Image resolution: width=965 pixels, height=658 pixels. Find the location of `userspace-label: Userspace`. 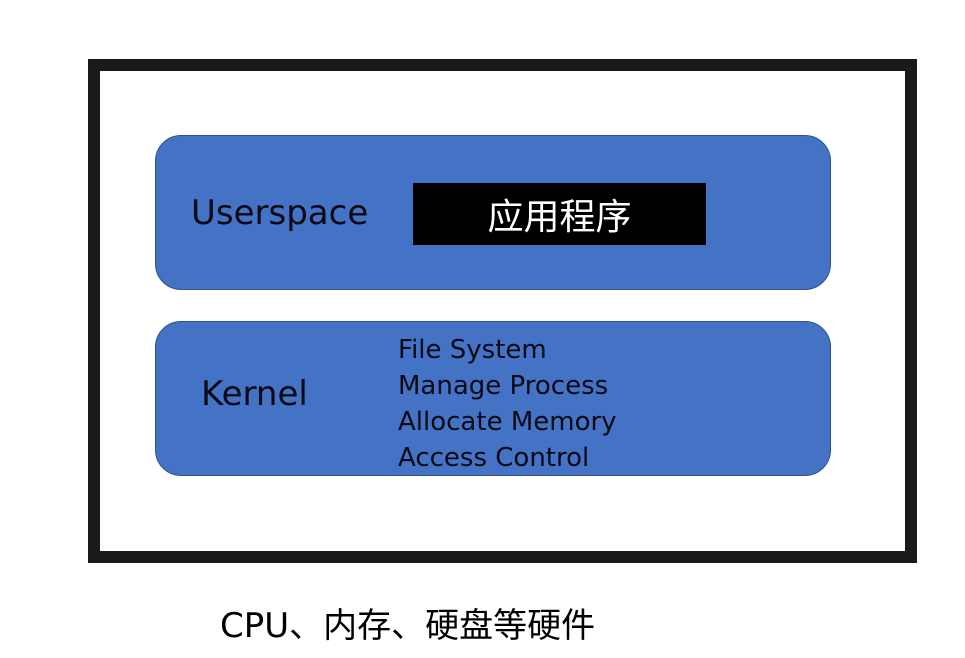

userspace-label: Userspace is located at coordinates (280, 213).